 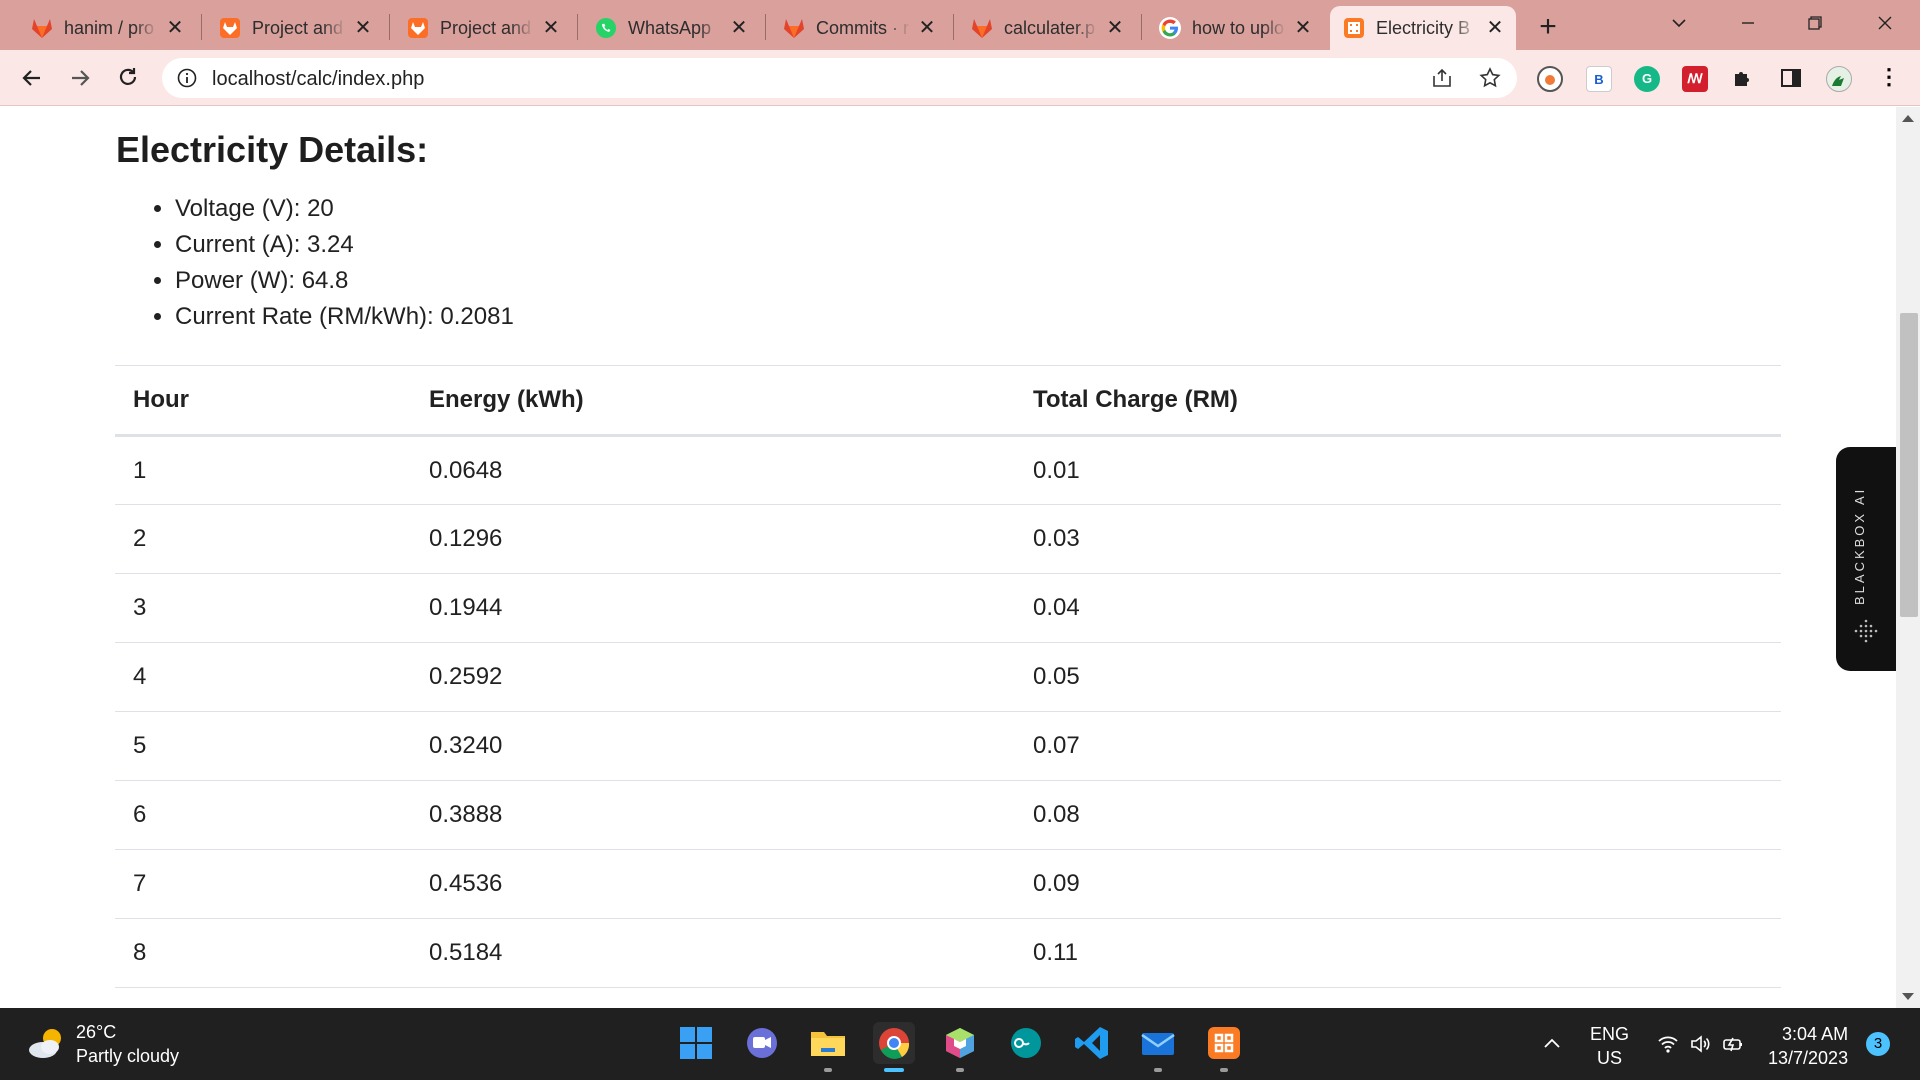 I want to click on tab-label: calculater.p, so click(x=1050, y=27).